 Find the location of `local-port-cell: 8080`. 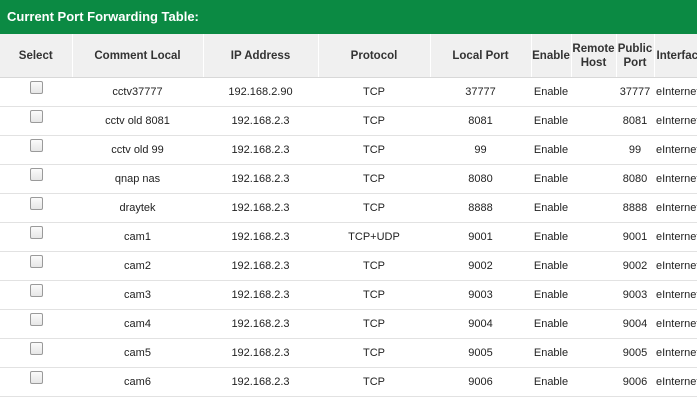

local-port-cell: 8080 is located at coordinates (480, 179).